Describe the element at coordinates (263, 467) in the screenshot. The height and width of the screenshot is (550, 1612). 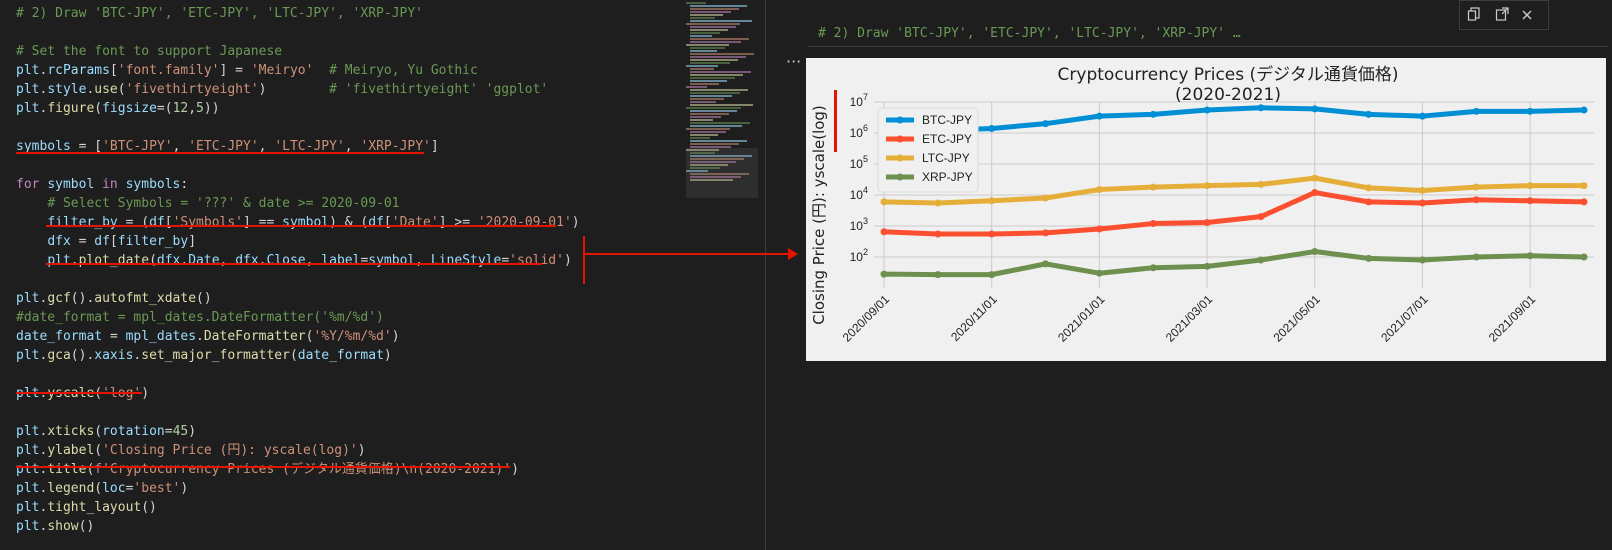
I see `annotation-underline-title` at that location.